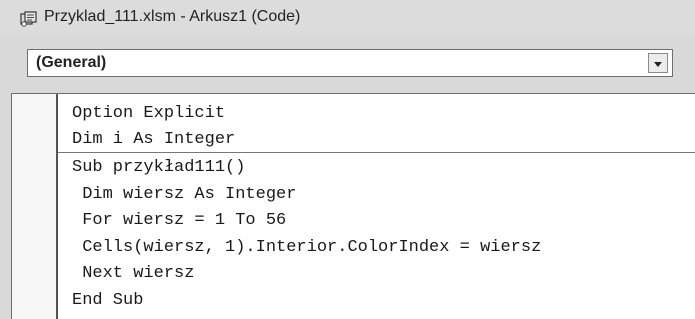 This screenshot has width=695, height=319. I want to click on code-line: For wiersz = 1 To 56, so click(179, 221).